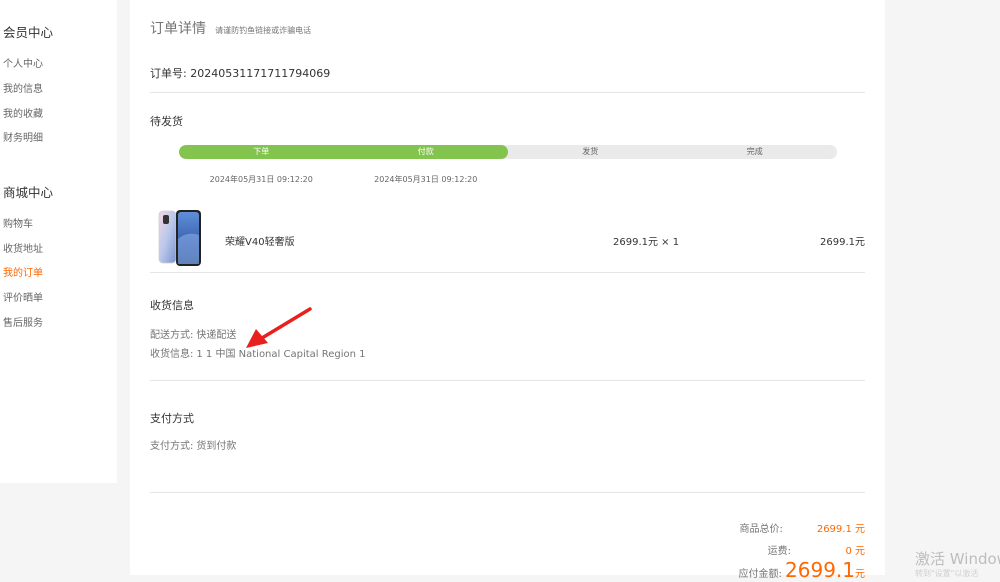  What do you see at coordinates (18, 222) in the screenshot?
I see `sidebar-item-cart: 购物车` at bounding box center [18, 222].